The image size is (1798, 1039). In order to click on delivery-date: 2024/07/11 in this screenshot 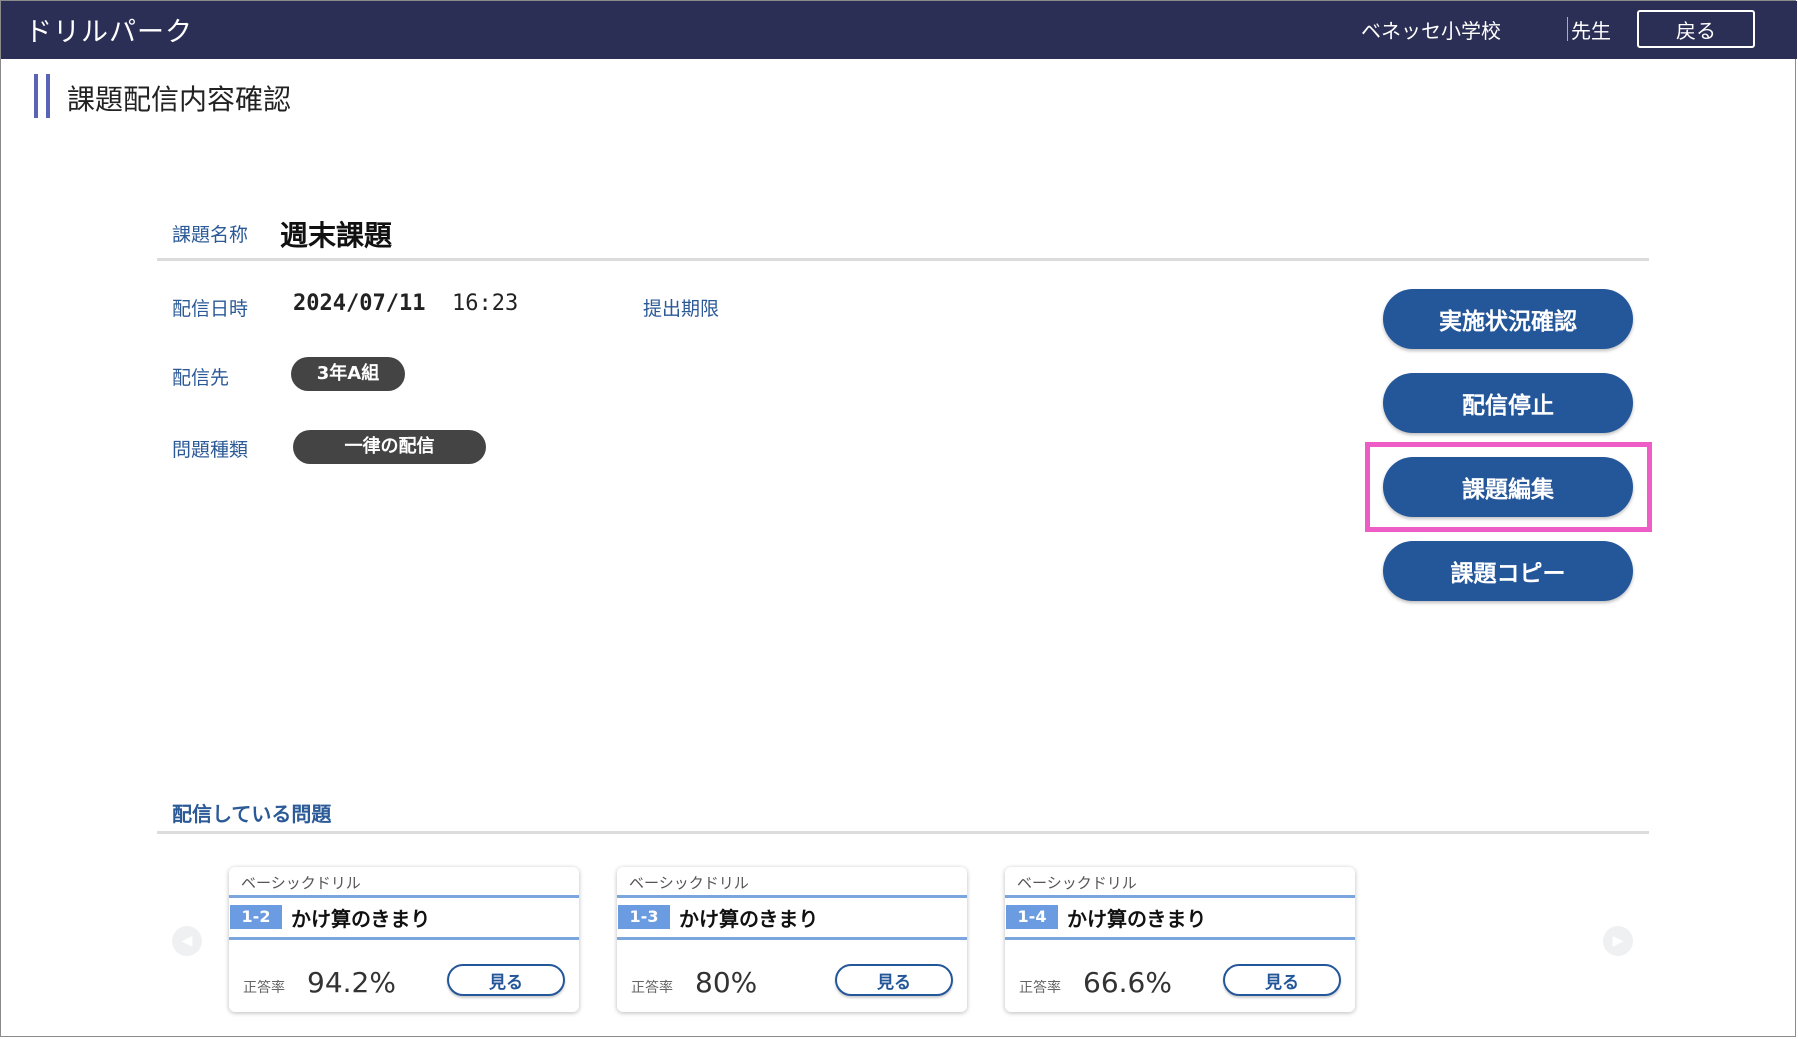, I will do `click(359, 303)`.